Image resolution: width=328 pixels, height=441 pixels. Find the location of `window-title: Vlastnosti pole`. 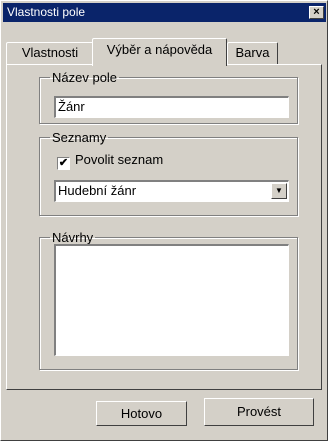

window-title: Vlastnosti pole is located at coordinates (46, 12).